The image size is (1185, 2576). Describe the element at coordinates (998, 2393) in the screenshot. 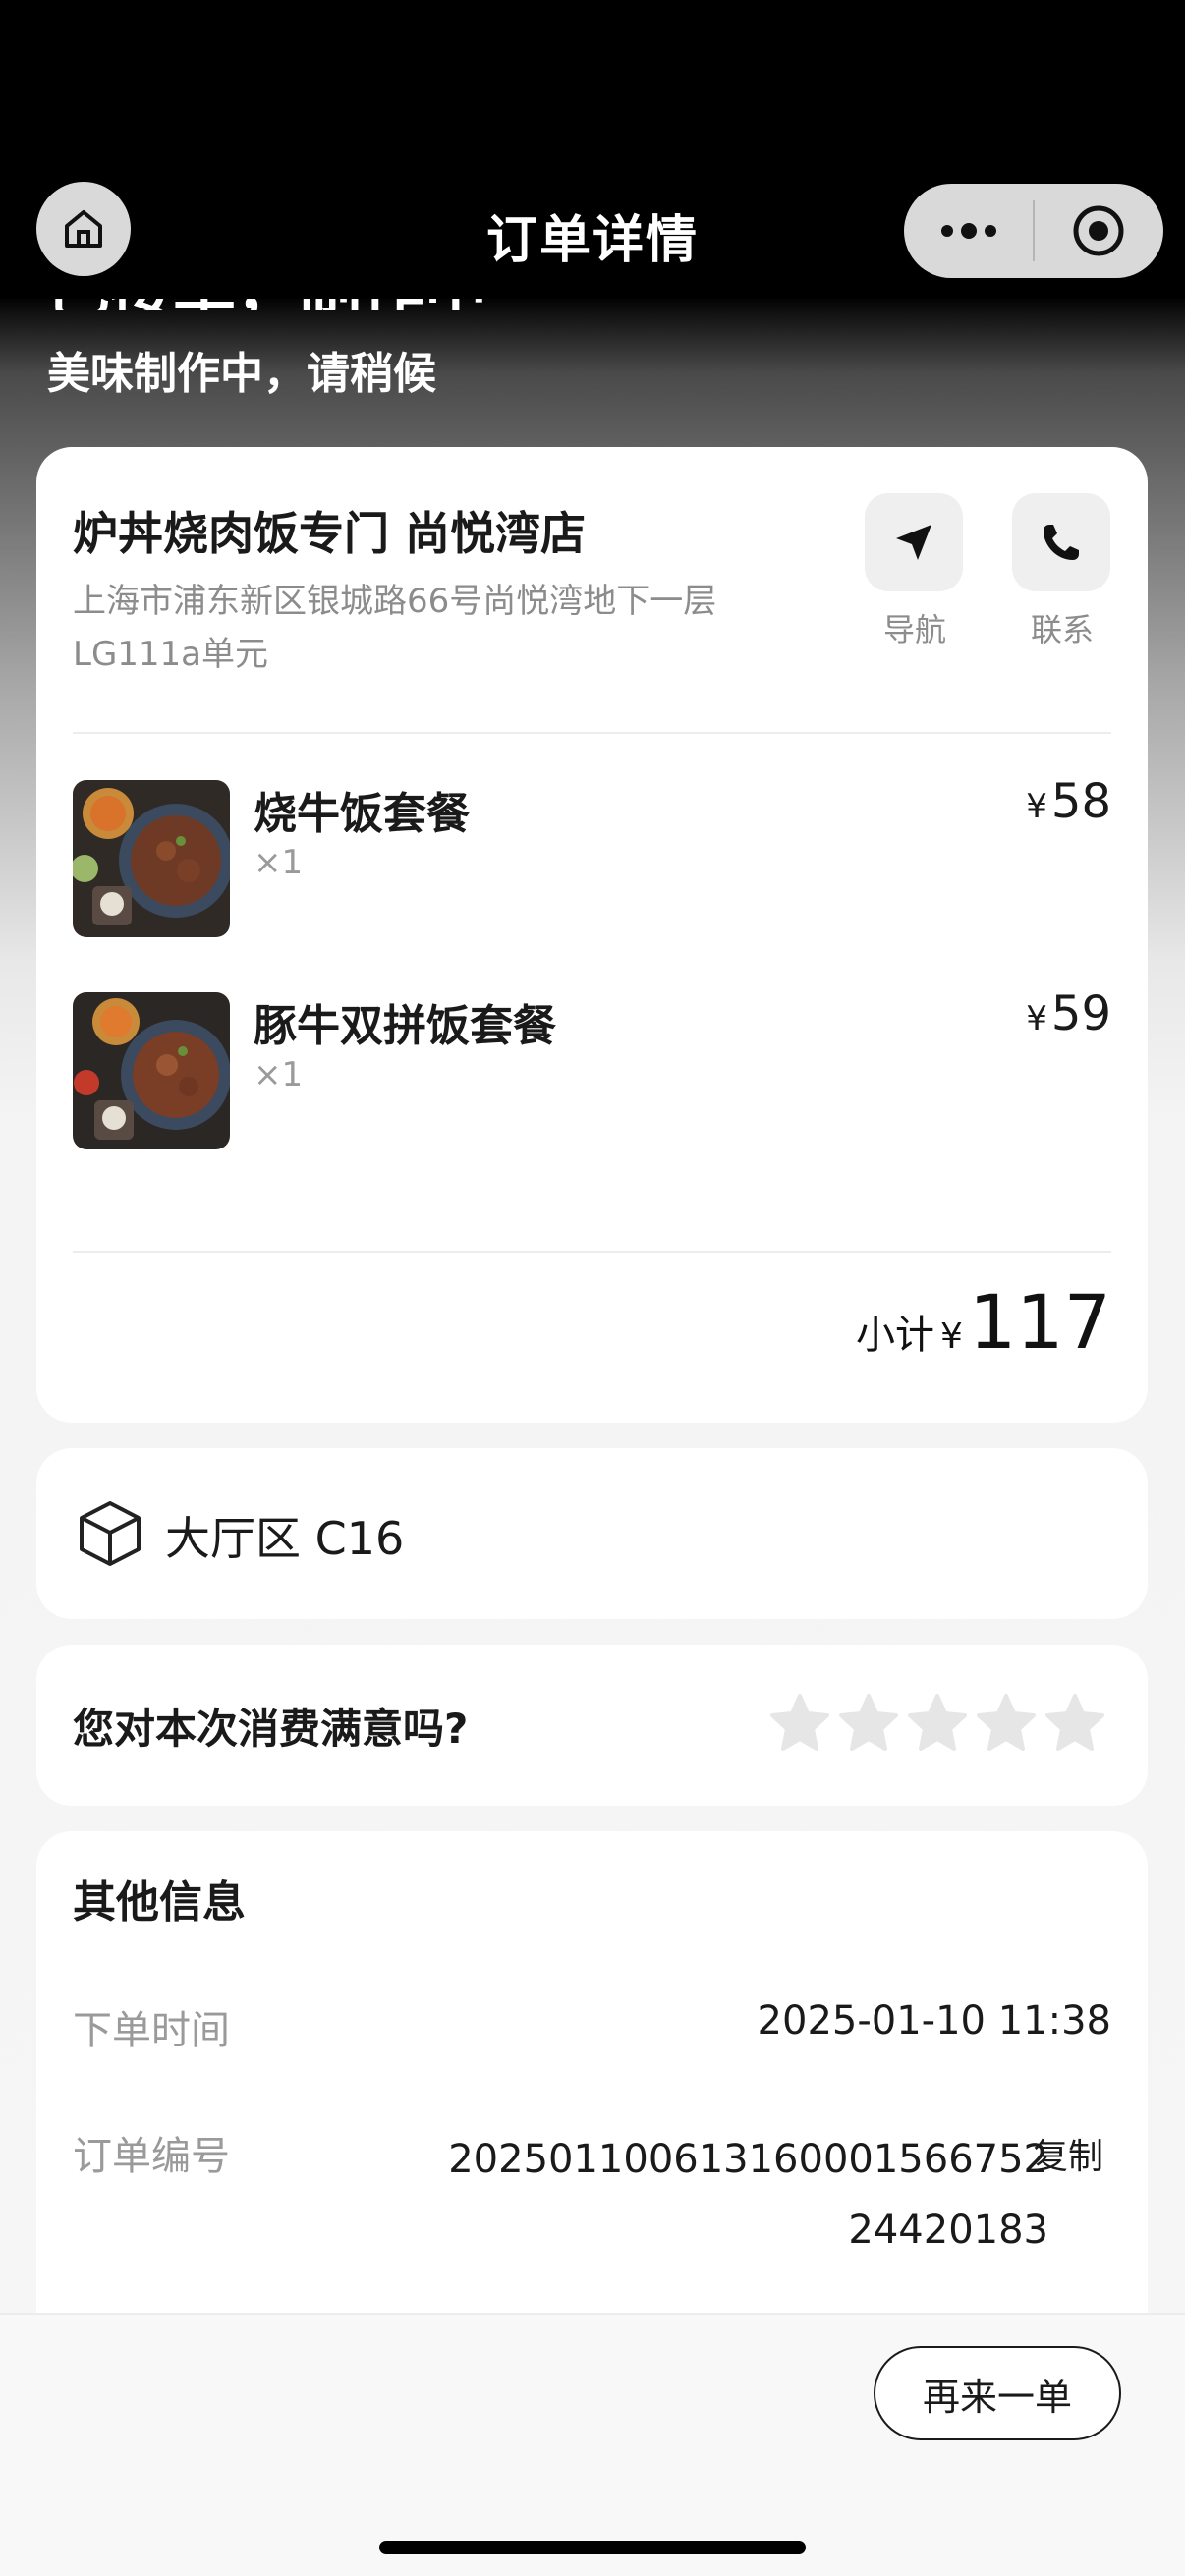

I see `reorder-button: 再来一单` at that location.